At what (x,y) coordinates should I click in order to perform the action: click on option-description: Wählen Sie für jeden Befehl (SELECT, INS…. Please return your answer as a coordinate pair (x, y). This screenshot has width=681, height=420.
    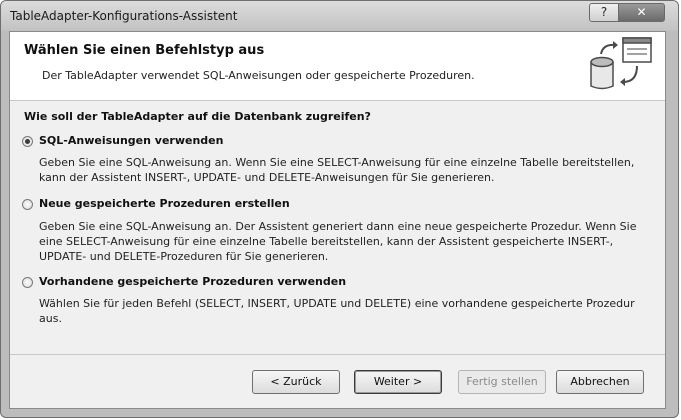
    Looking at the image, I should click on (337, 311).